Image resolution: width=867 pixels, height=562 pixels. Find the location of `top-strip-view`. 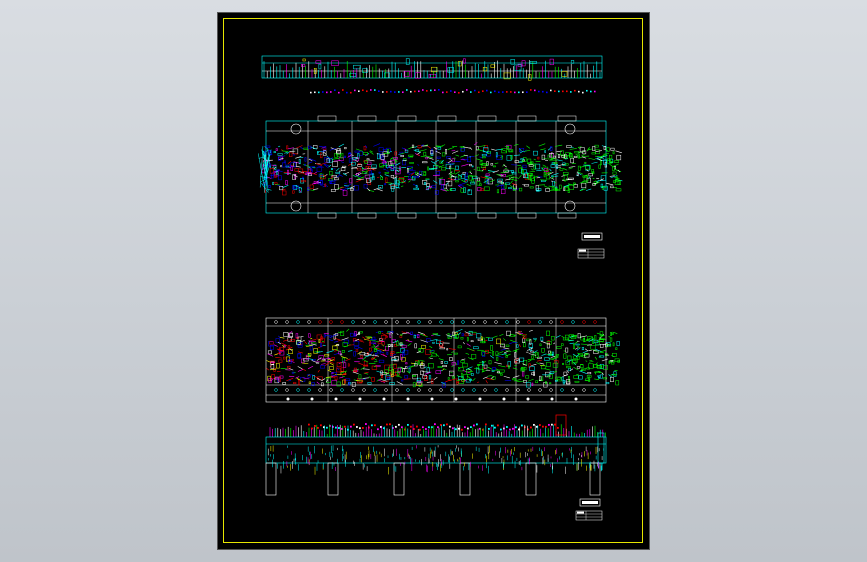

top-strip-view is located at coordinates (432, 74).